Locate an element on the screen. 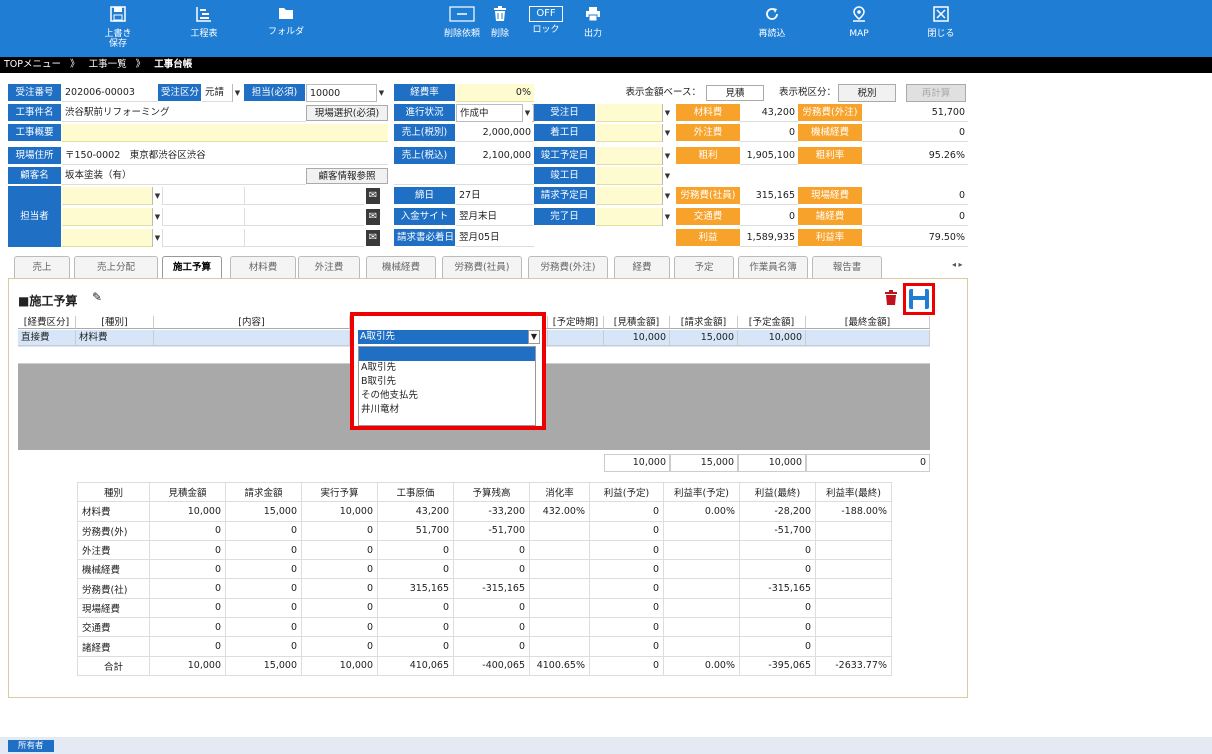 Image resolution: width=1212 pixels, height=754 pixels. map-button: MAP is located at coordinates (859, 28).